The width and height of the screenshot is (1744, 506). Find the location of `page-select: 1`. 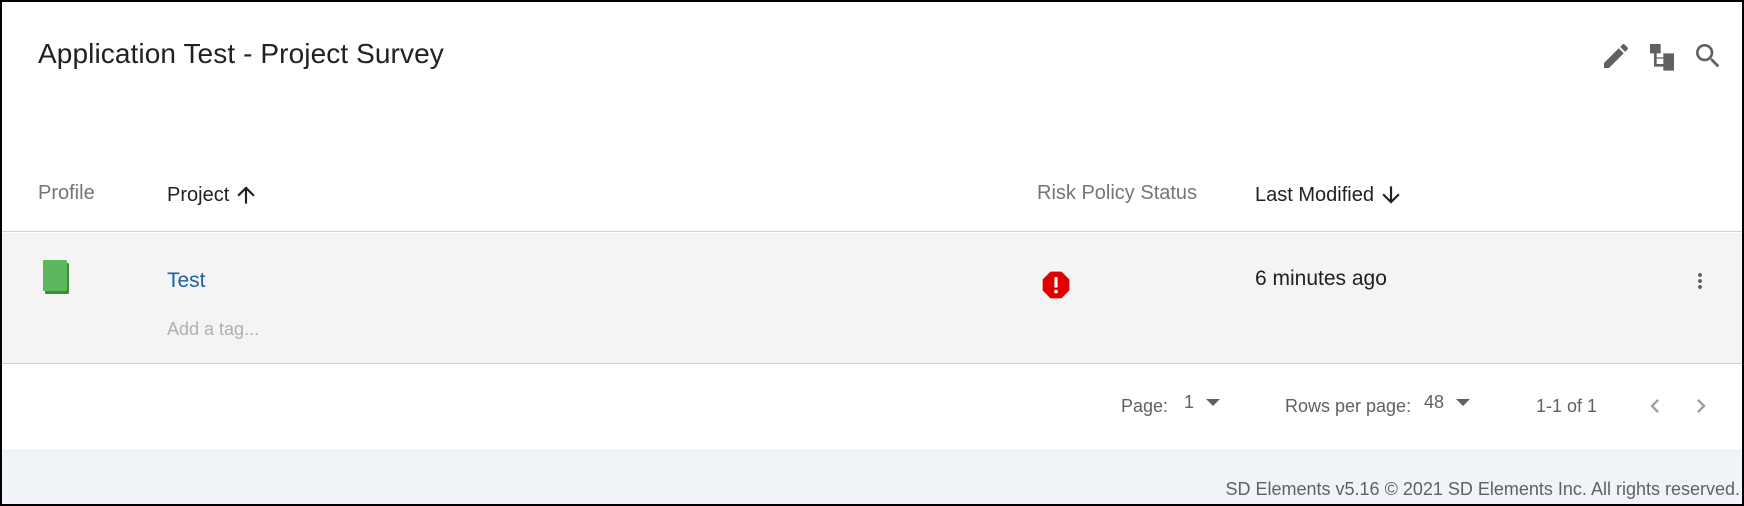

page-select: 1 is located at coordinates (1202, 402).